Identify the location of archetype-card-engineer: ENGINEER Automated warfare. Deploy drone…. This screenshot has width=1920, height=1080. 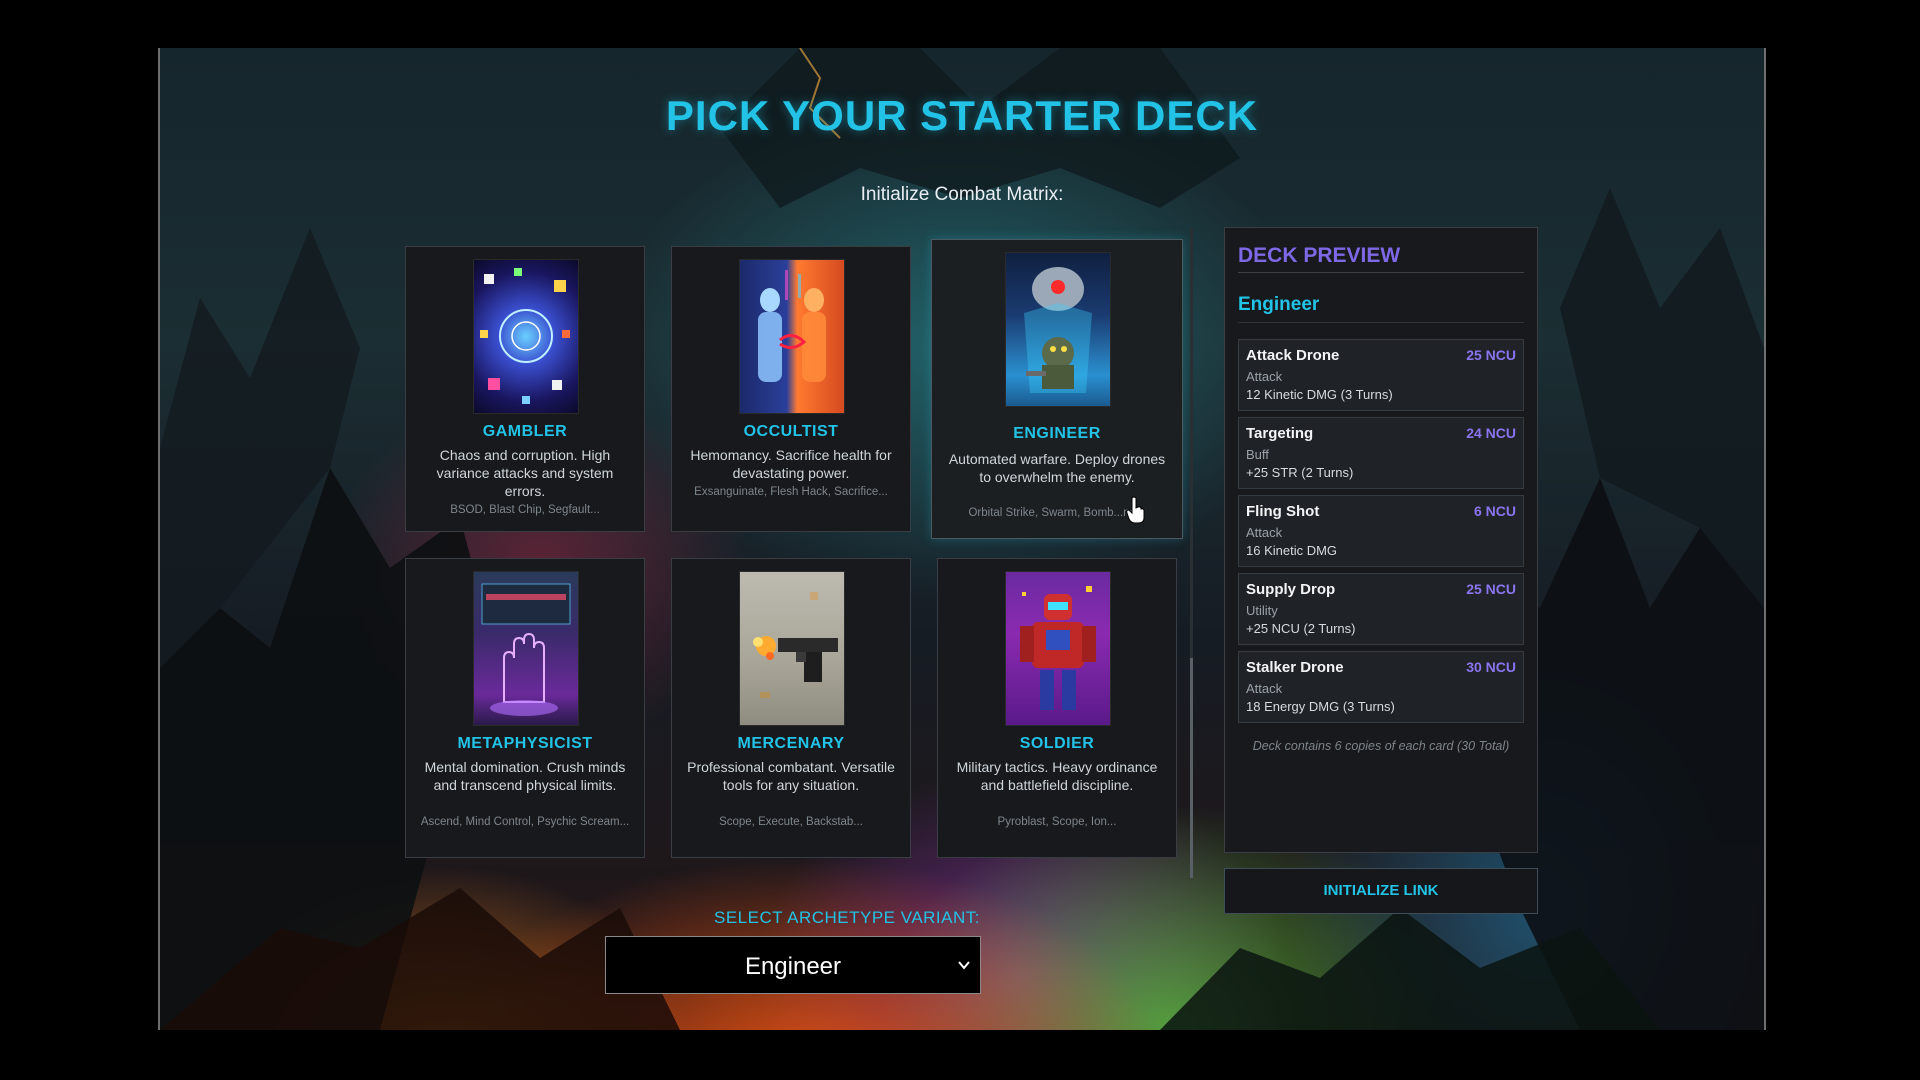
(1057, 389).